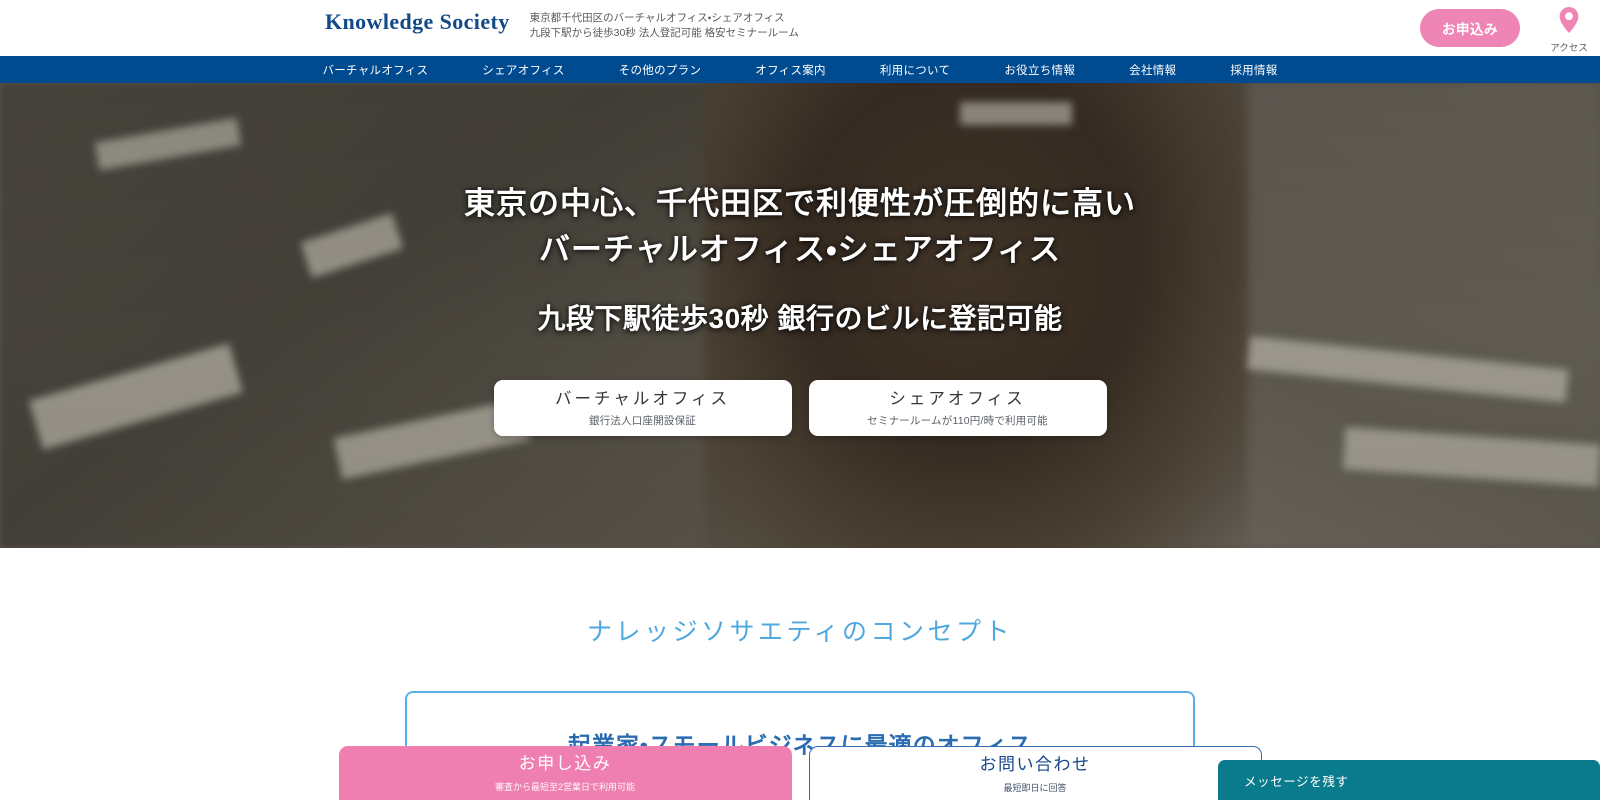 This screenshot has width=1600, height=800. I want to click on bottom-contact-button: お問い合わせ 最短即日に回答, so click(1035, 773).